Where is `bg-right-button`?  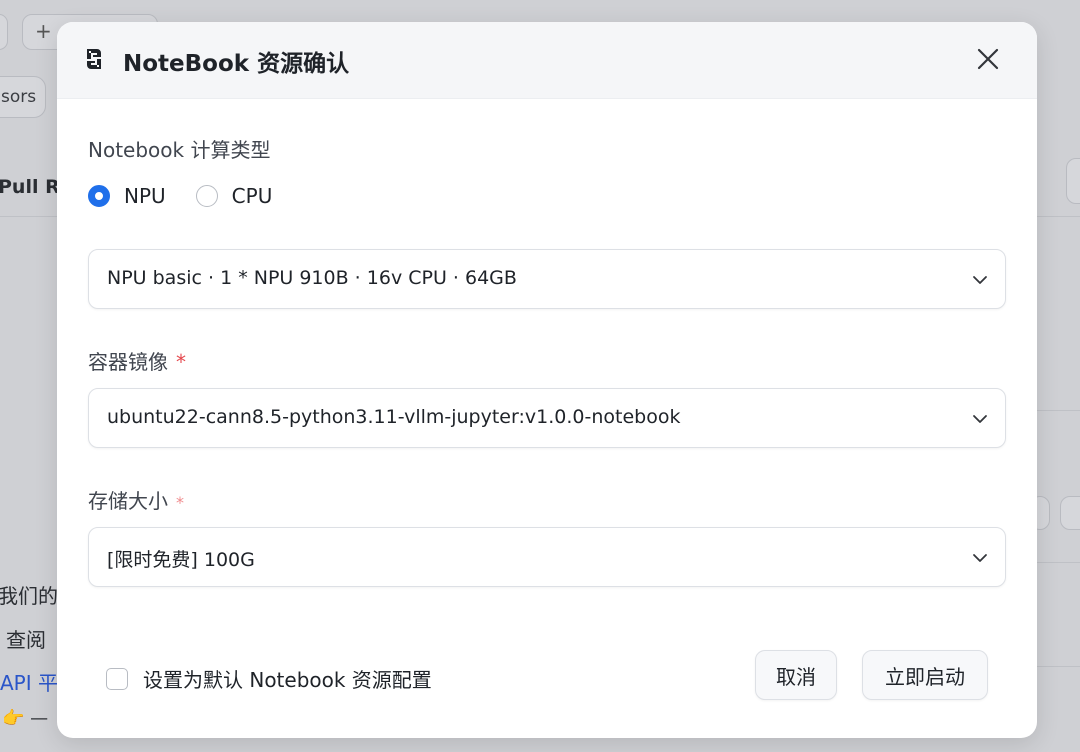
bg-right-button is located at coordinates (1073, 181).